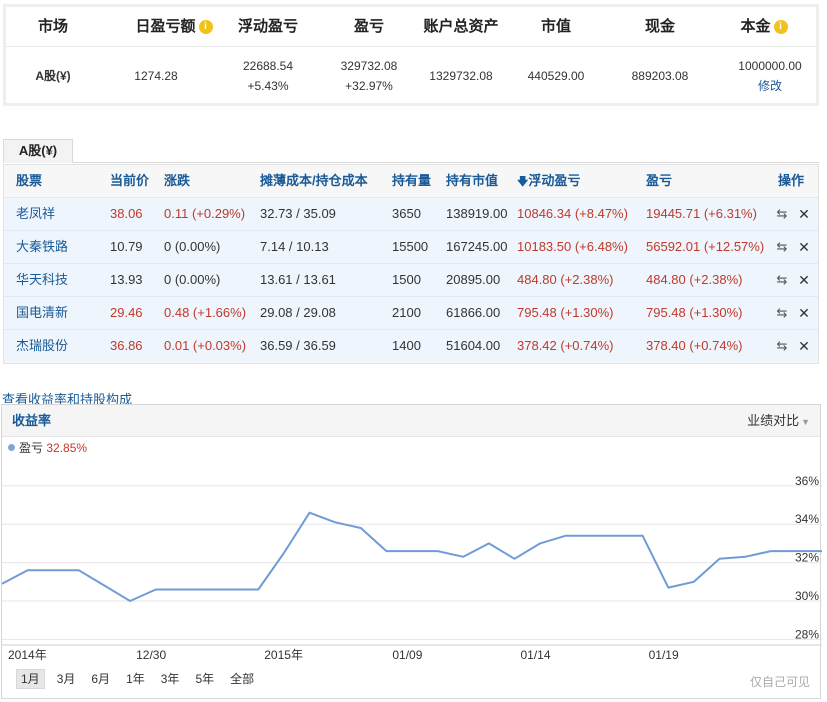  I want to click on summary-header-row: 市场 日盈亏额 i 浮动盈亏 盈亏 账户总资产 市值 现金 本金 i, so click(411, 27).